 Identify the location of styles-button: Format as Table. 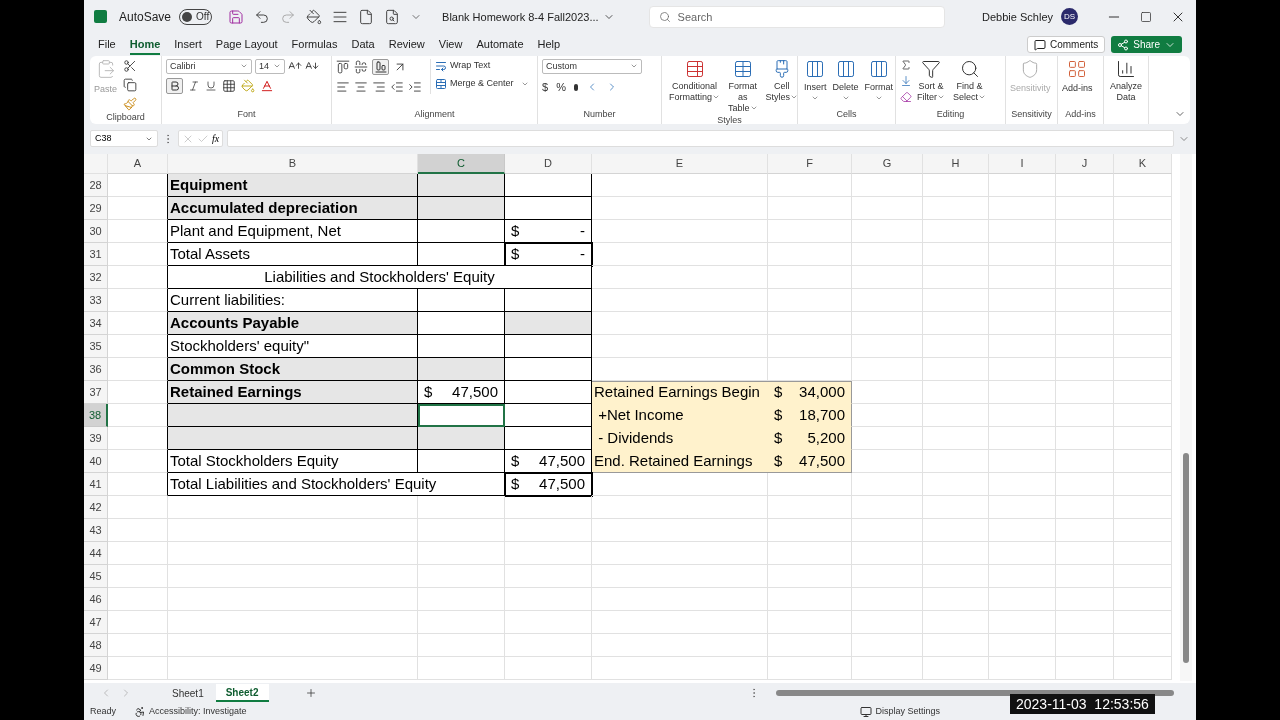
(743, 86).